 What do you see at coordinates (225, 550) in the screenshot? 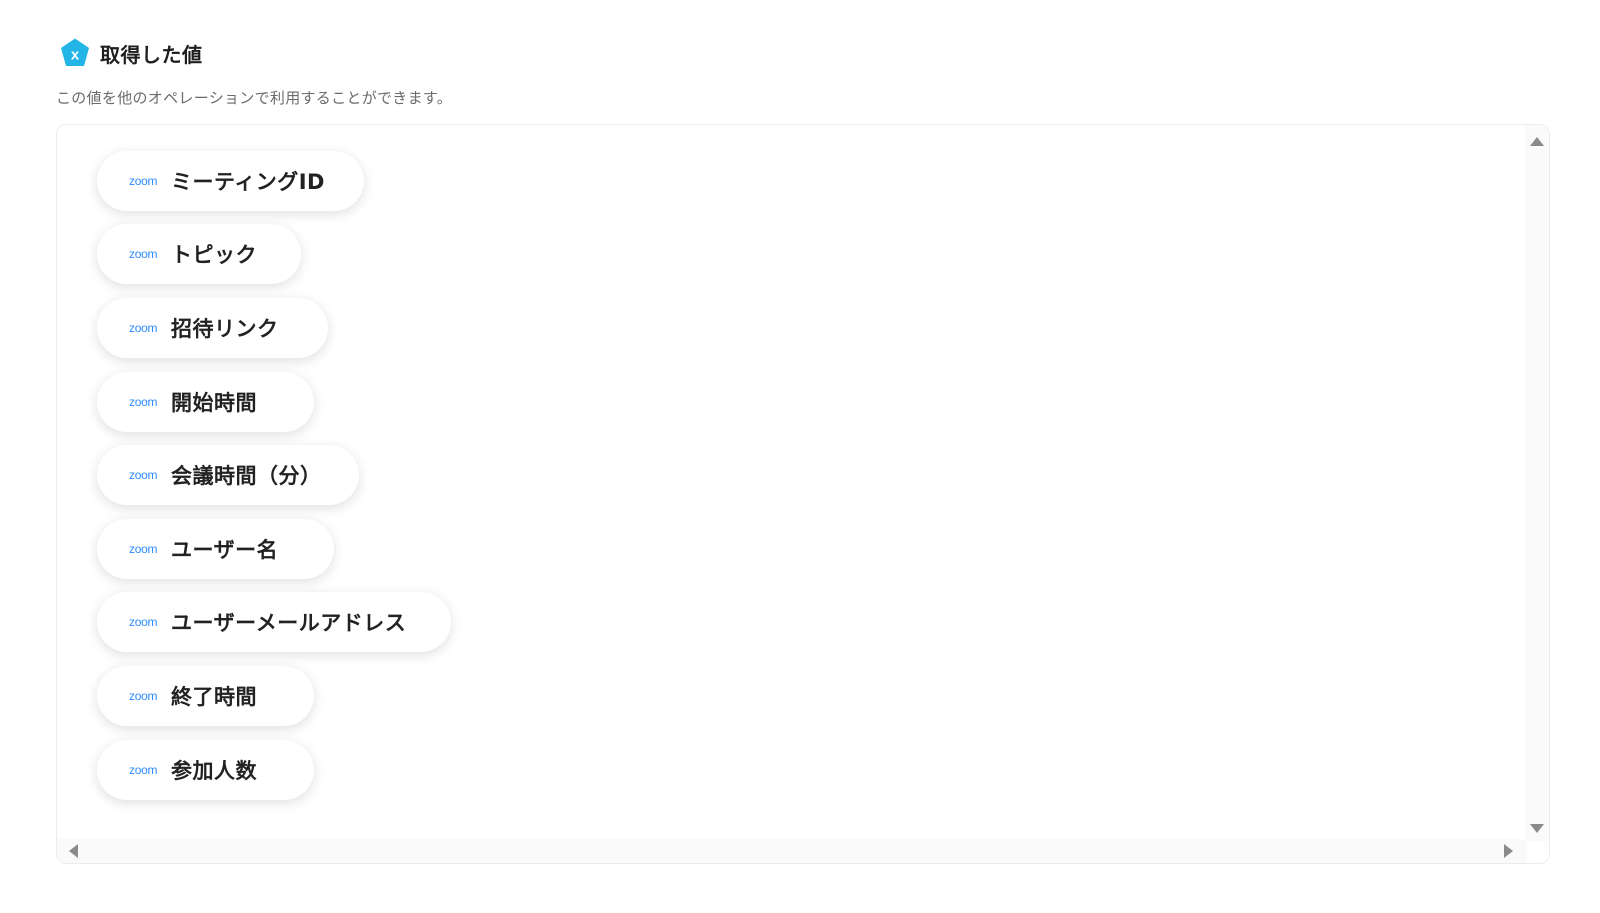
I see `value-label: ユーザー名` at bounding box center [225, 550].